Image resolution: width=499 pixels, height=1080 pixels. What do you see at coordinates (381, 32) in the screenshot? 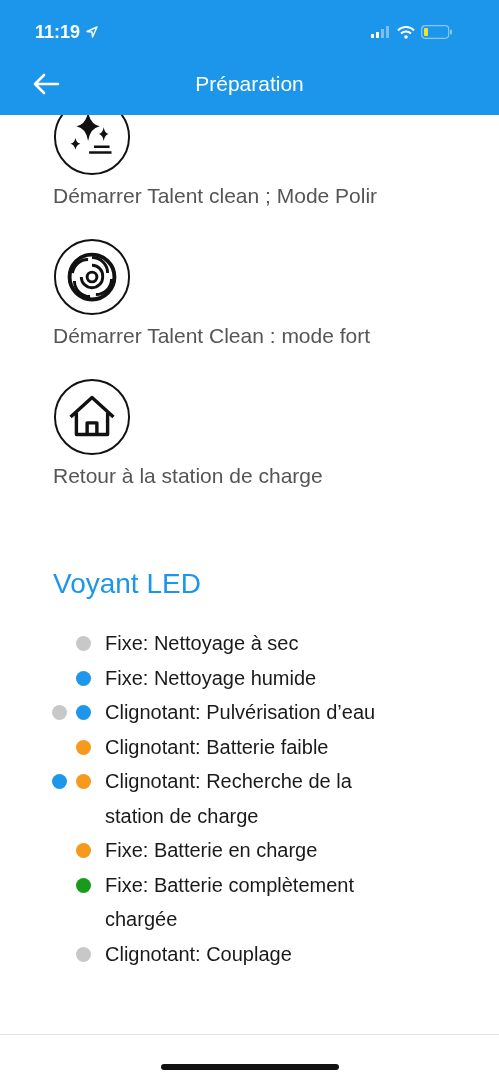
I see `signal-icon` at bounding box center [381, 32].